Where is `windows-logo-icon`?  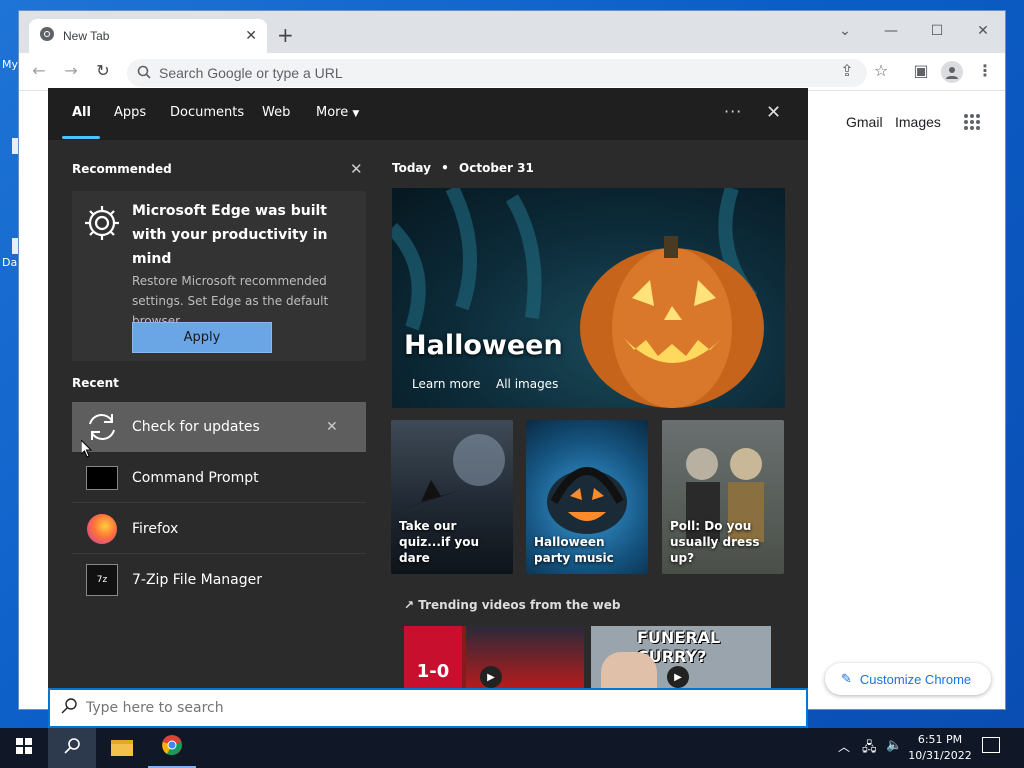
windows-logo-icon is located at coordinates (24, 748).